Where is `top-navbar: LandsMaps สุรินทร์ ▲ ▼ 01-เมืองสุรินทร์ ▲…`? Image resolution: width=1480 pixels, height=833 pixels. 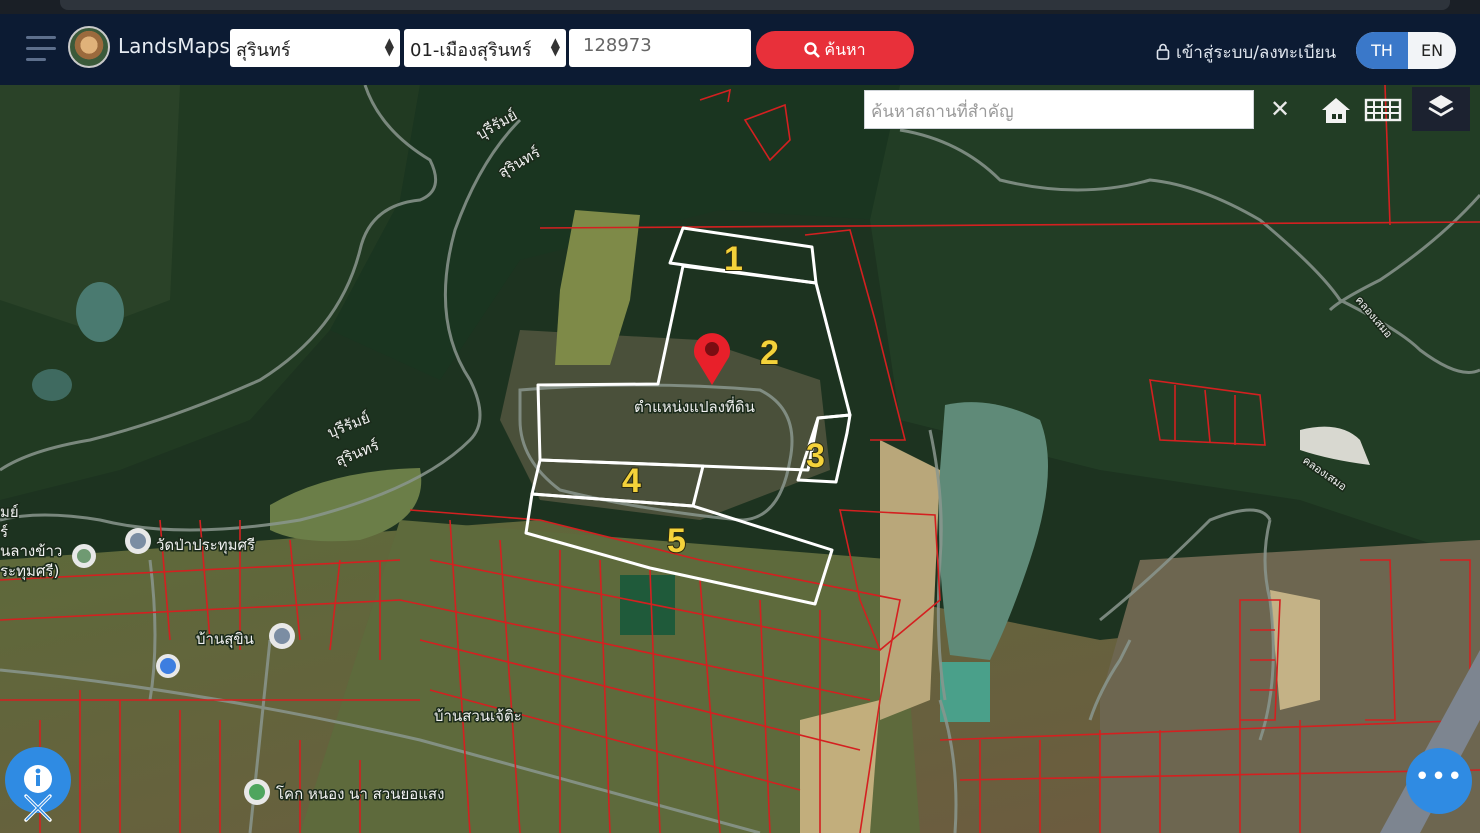 top-navbar: LandsMaps สุรินทร์ ▲ ▼ 01-เมืองสุรินทร์ ▲… is located at coordinates (740, 49).